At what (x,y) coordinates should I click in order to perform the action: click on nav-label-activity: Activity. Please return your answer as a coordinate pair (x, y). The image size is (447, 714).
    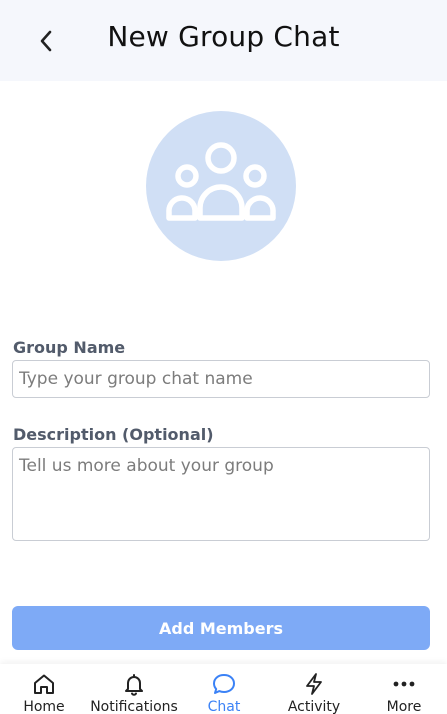
    Looking at the image, I should click on (314, 706).